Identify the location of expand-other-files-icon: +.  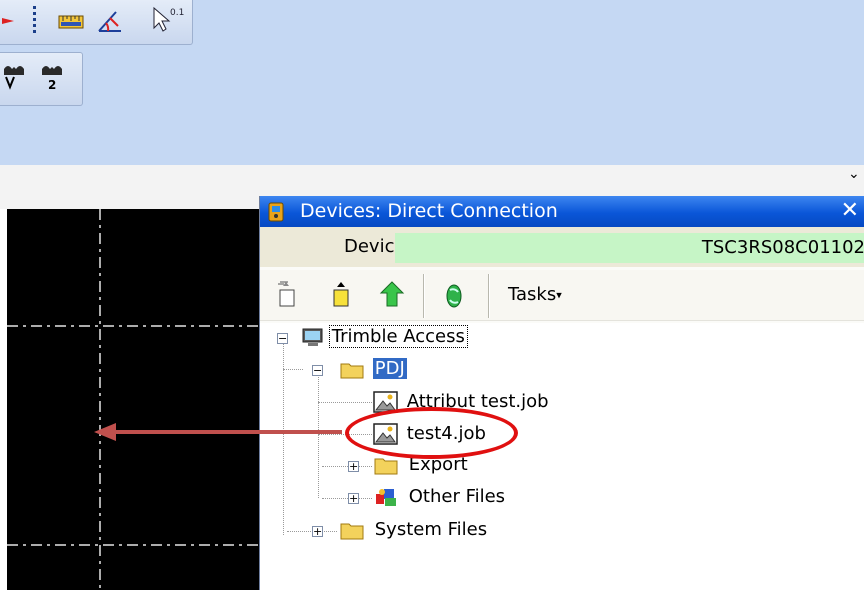
(353, 498).